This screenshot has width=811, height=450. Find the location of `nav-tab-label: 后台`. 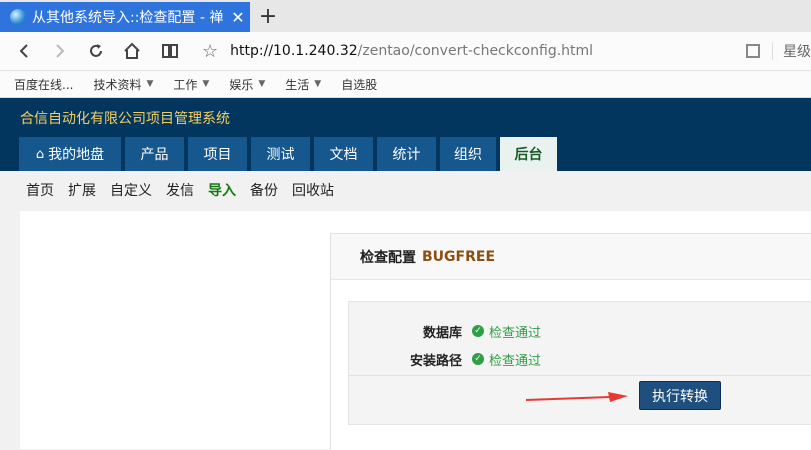

nav-tab-label: 后台 is located at coordinates (528, 155).